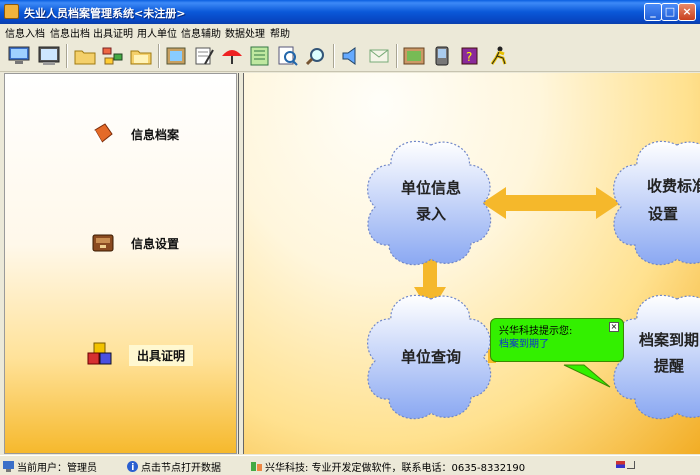 This screenshot has width=700, height=475. I want to click on close-button: ×, so click(687, 12).